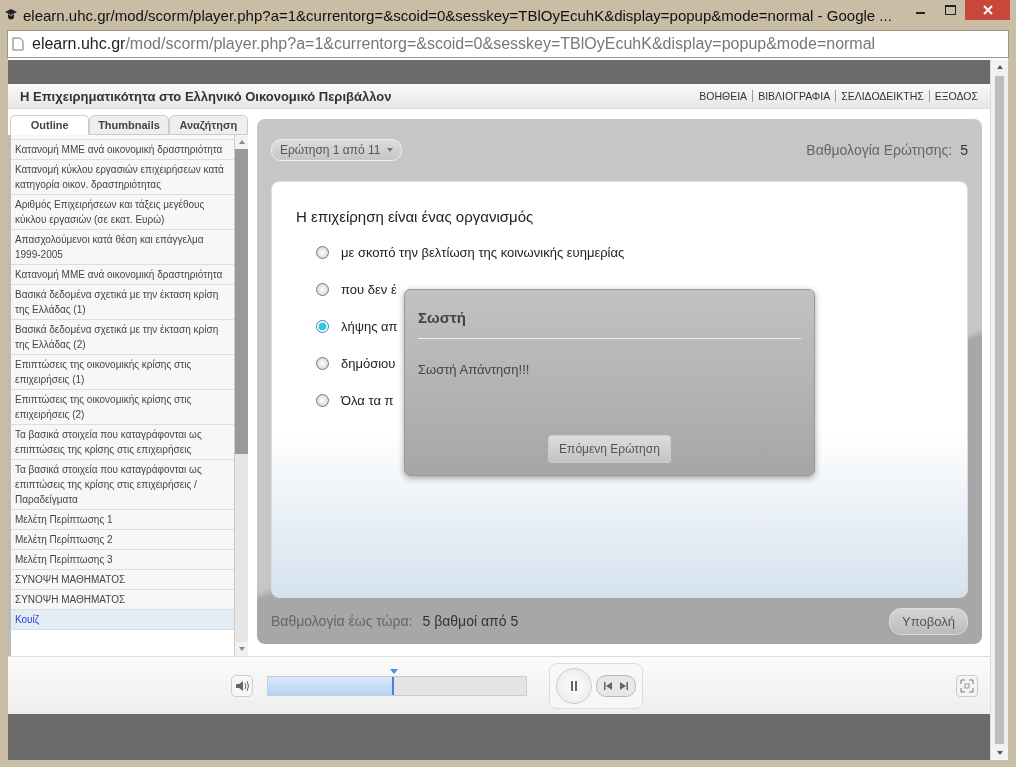  I want to click on outline-item: Βασικά δεδομένα σχετικά με την έκταση κρίση της Ελλάδας (2), so click(122, 337).